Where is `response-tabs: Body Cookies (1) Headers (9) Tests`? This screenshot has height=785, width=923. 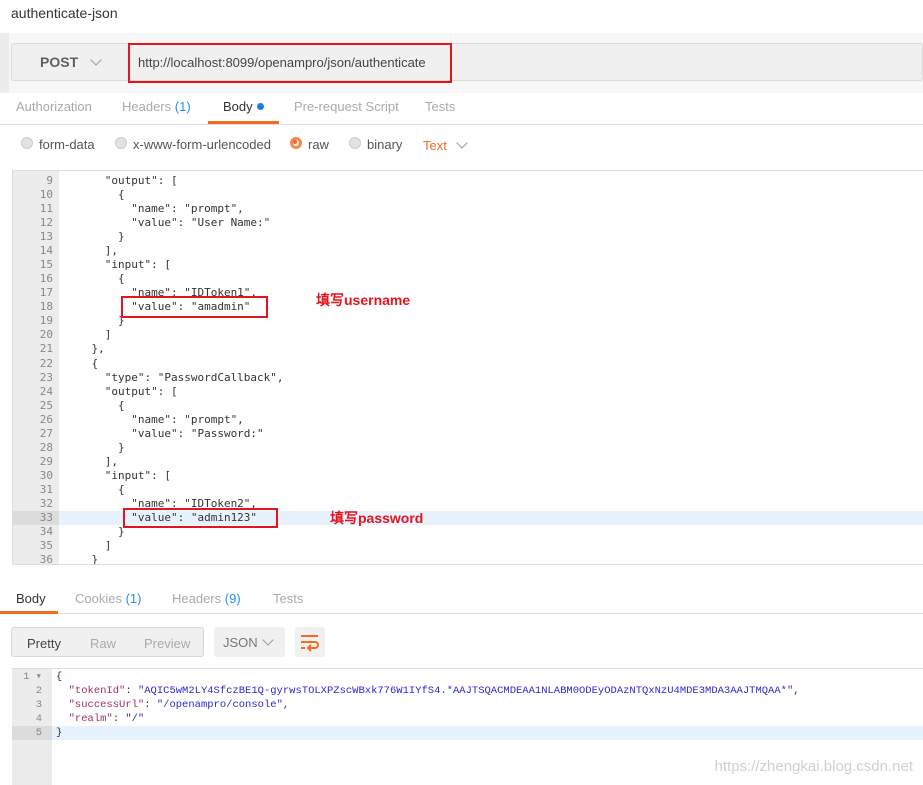 response-tabs: Body Cookies (1) Headers (9) Tests is located at coordinates (461, 599).